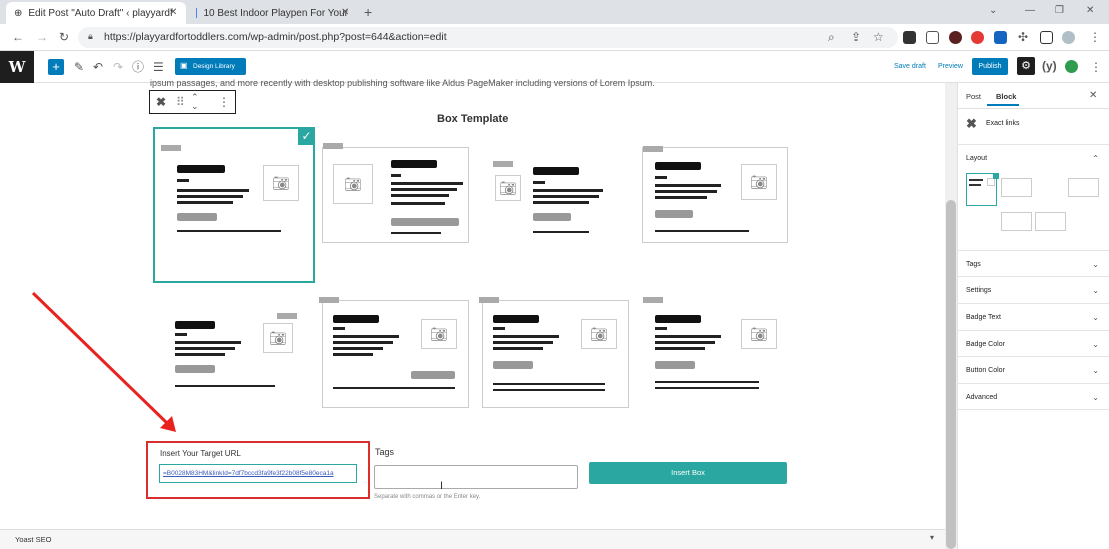  I want to click on zoom-icon: ⌕, so click(831, 37).